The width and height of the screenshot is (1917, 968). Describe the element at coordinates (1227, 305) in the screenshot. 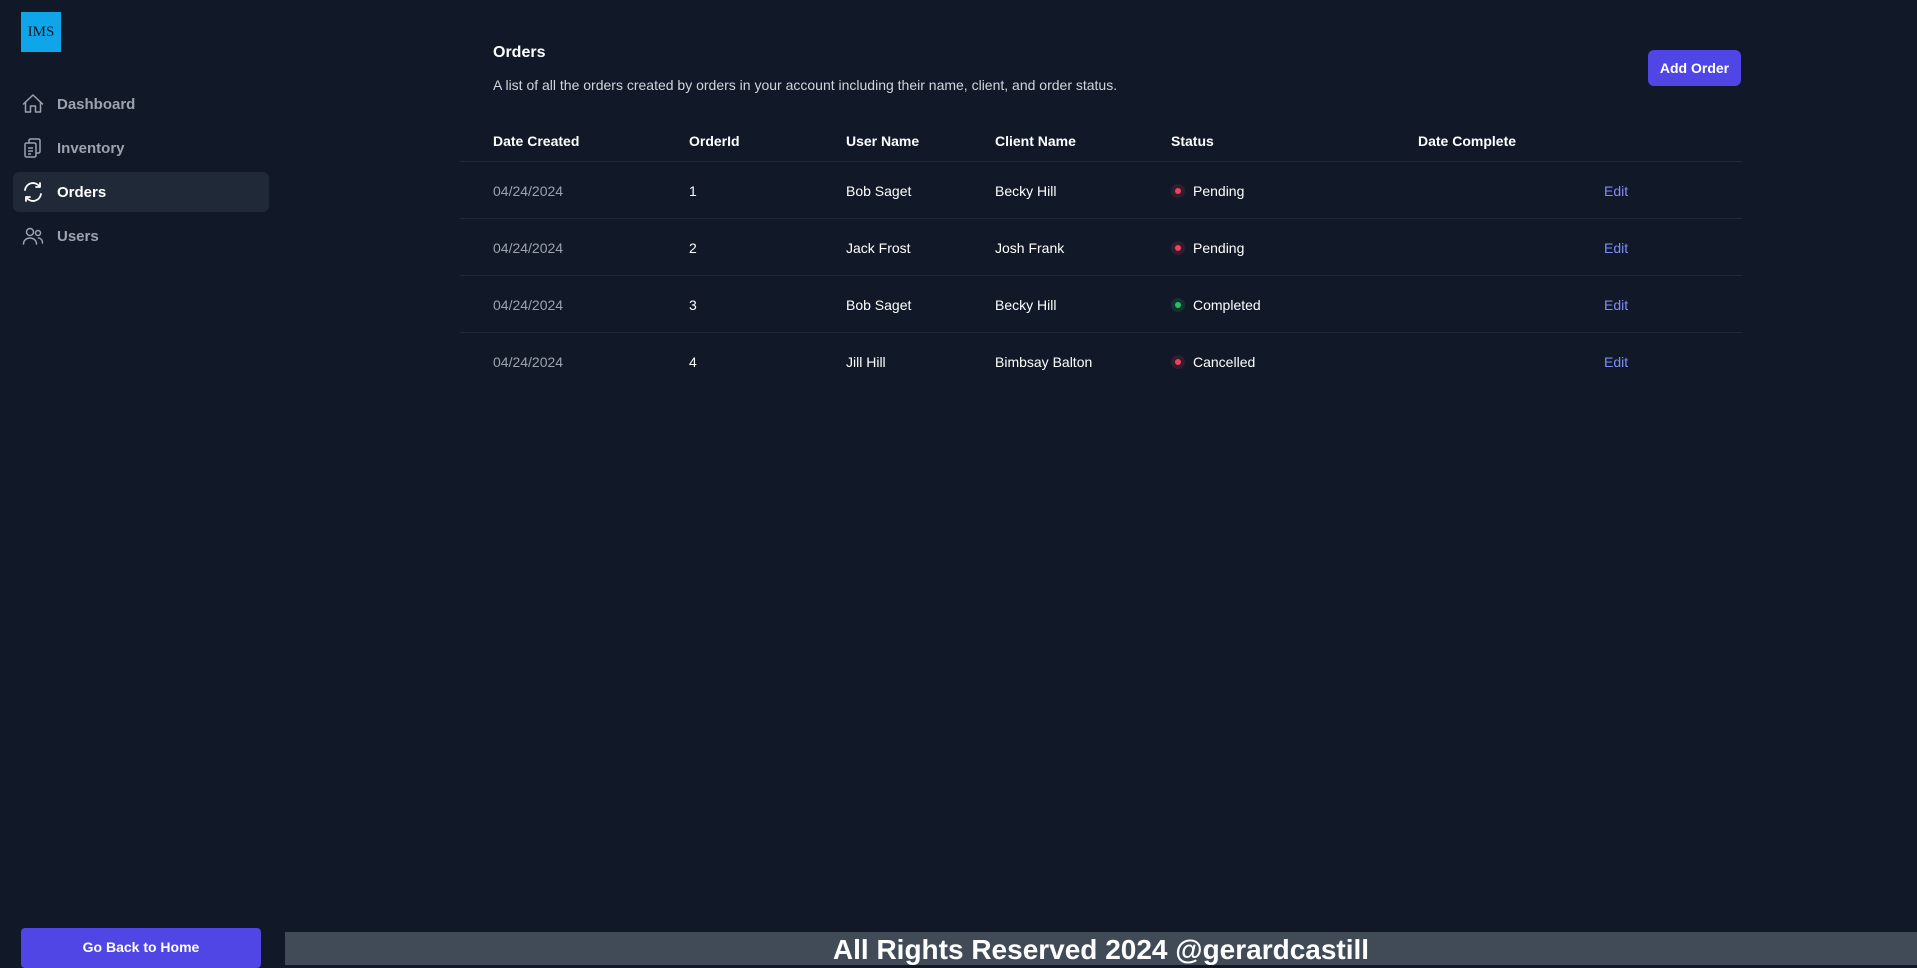

I see `status-text: Completed` at that location.